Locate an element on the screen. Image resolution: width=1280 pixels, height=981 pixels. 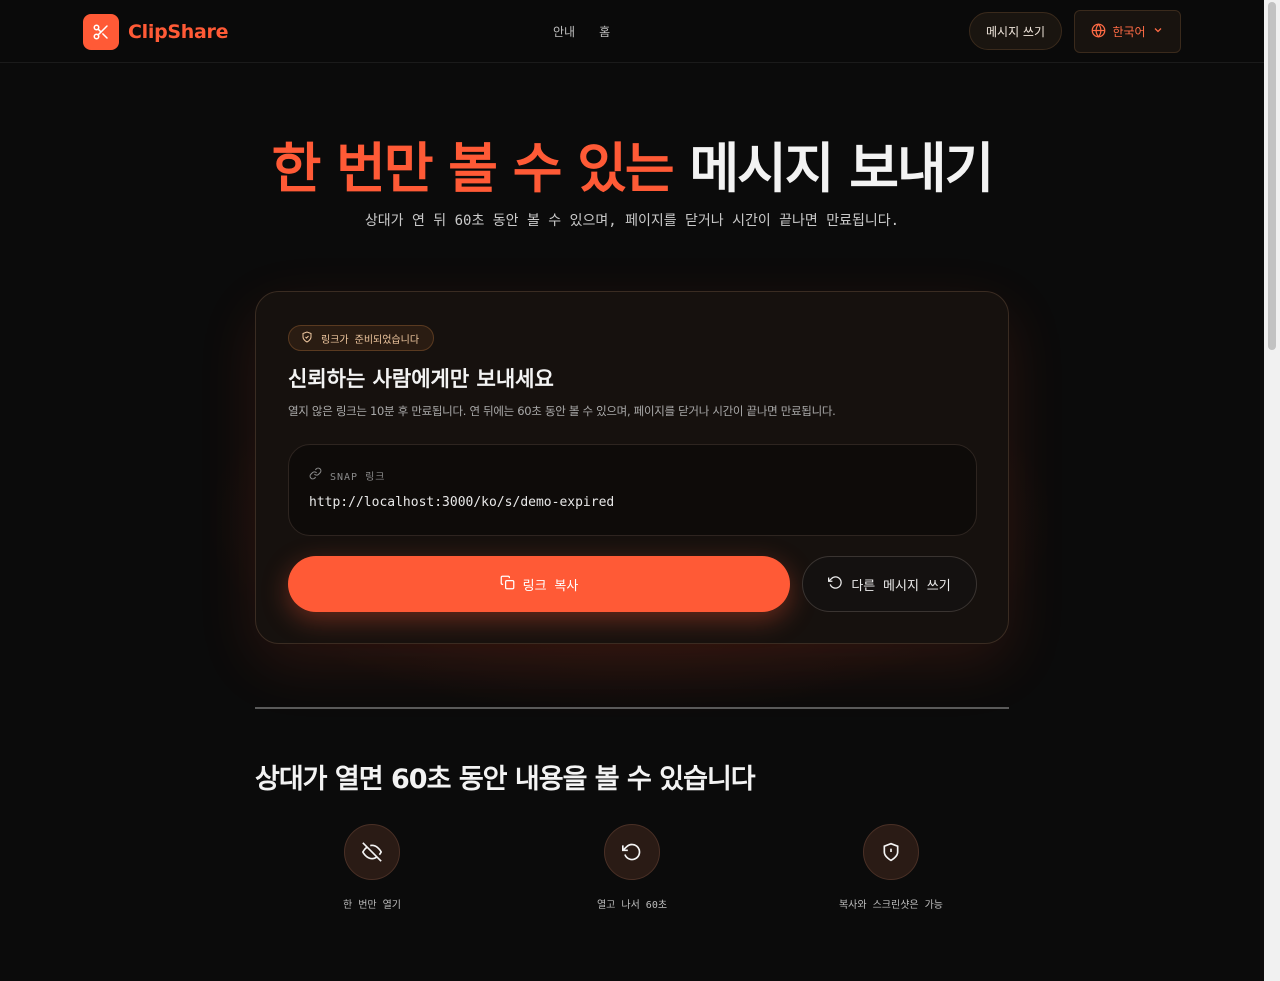
shield-check-icon is located at coordinates (307, 338).